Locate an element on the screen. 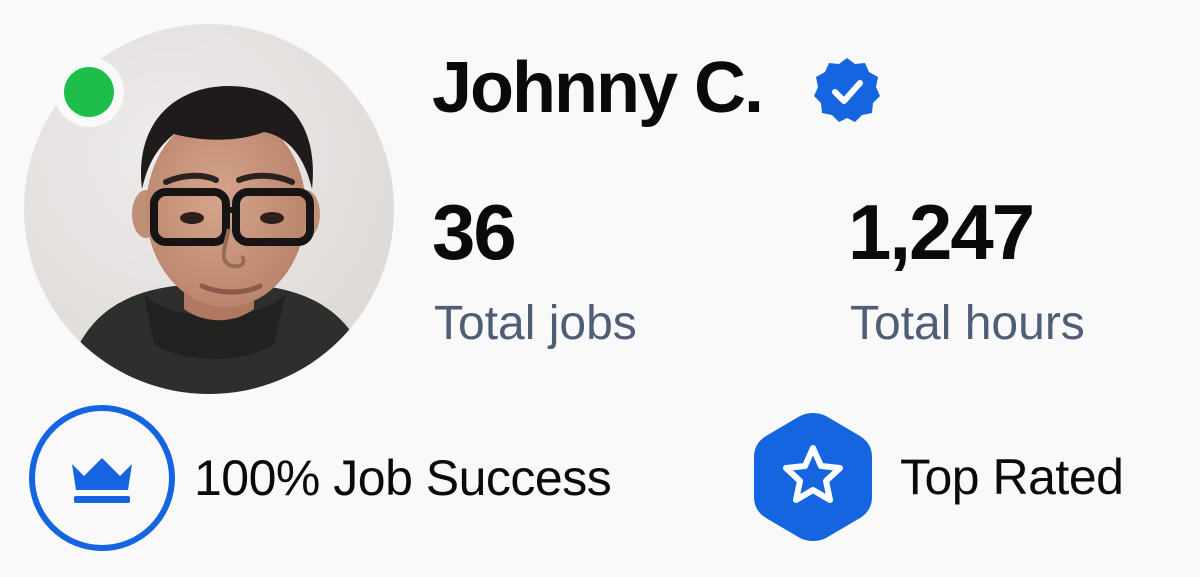  job-success-badge: 100% Job Success is located at coordinates (319, 478).